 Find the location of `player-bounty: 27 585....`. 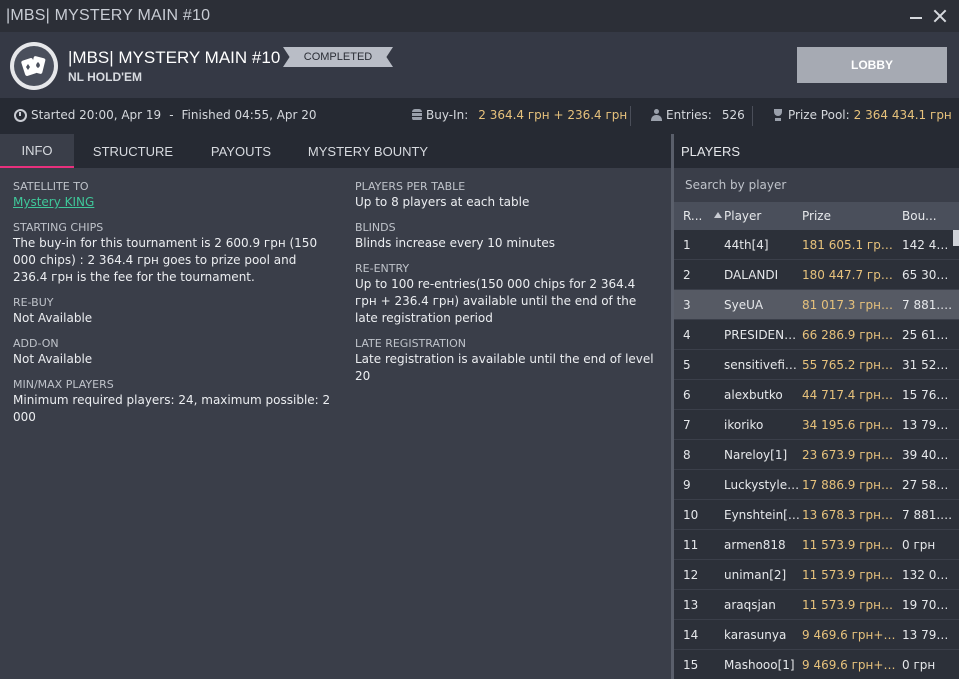

player-bounty: 27 585.... is located at coordinates (928, 485).